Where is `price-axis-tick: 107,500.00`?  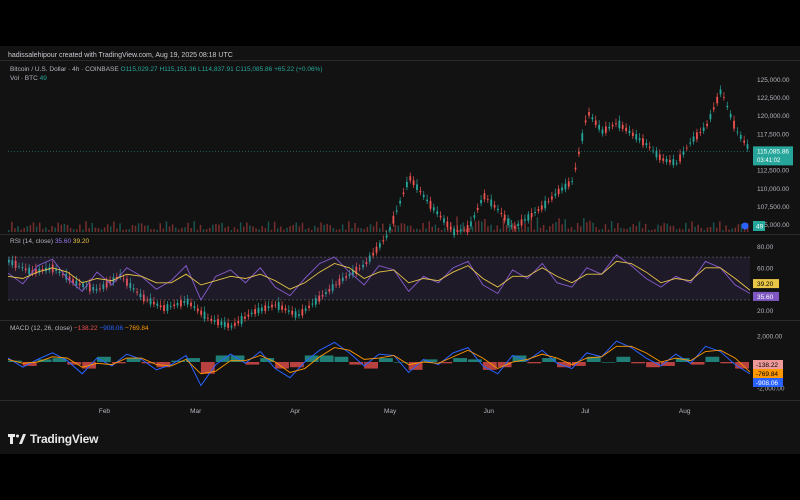 price-axis-tick: 107,500.00 is located at coordinates (773, 207).